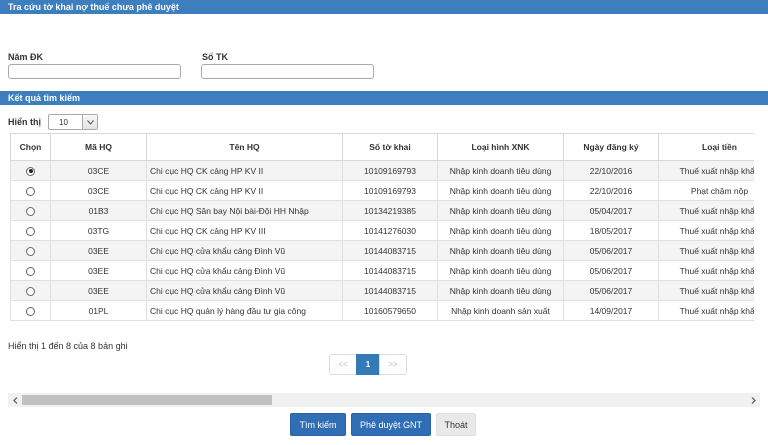  I want to click on pagination-page-current: 1, so click(368, 364).